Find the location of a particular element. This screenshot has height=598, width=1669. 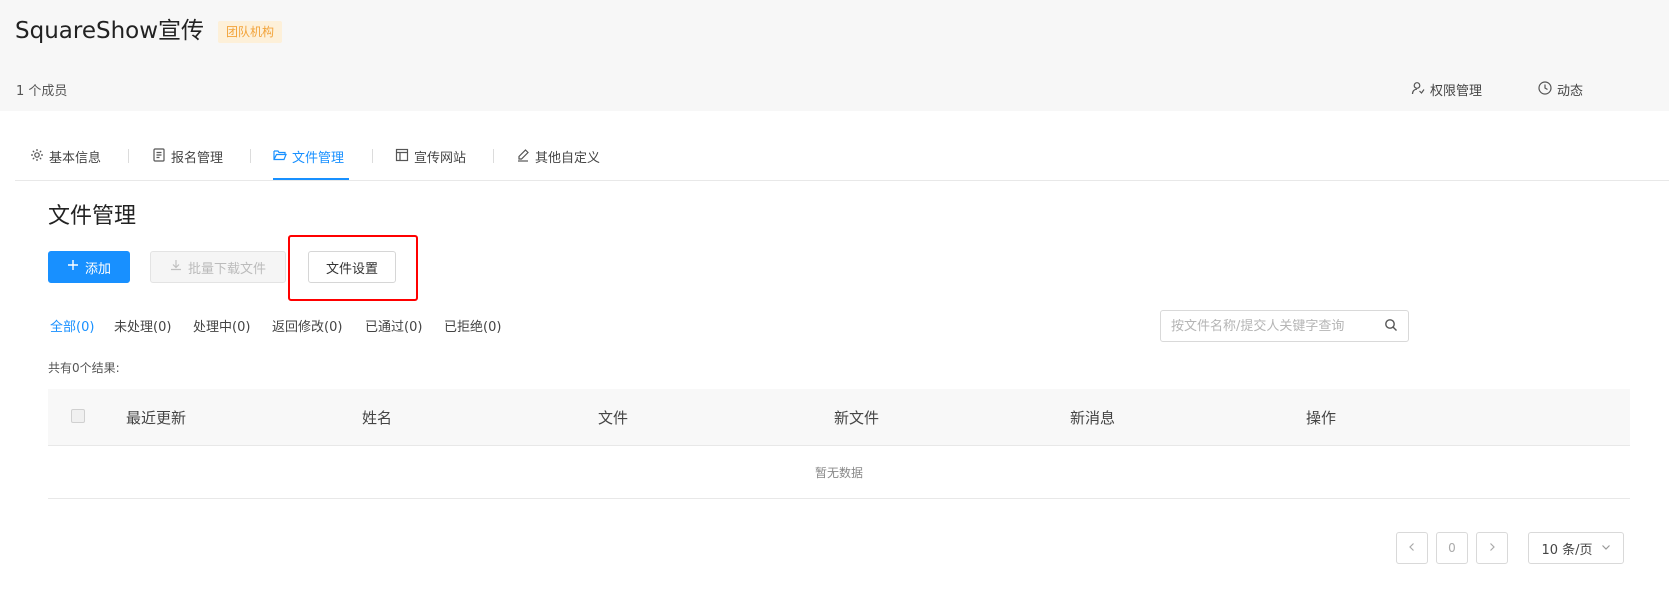

org-type-badge: 团队机构 is located at coordinates (250, 32).